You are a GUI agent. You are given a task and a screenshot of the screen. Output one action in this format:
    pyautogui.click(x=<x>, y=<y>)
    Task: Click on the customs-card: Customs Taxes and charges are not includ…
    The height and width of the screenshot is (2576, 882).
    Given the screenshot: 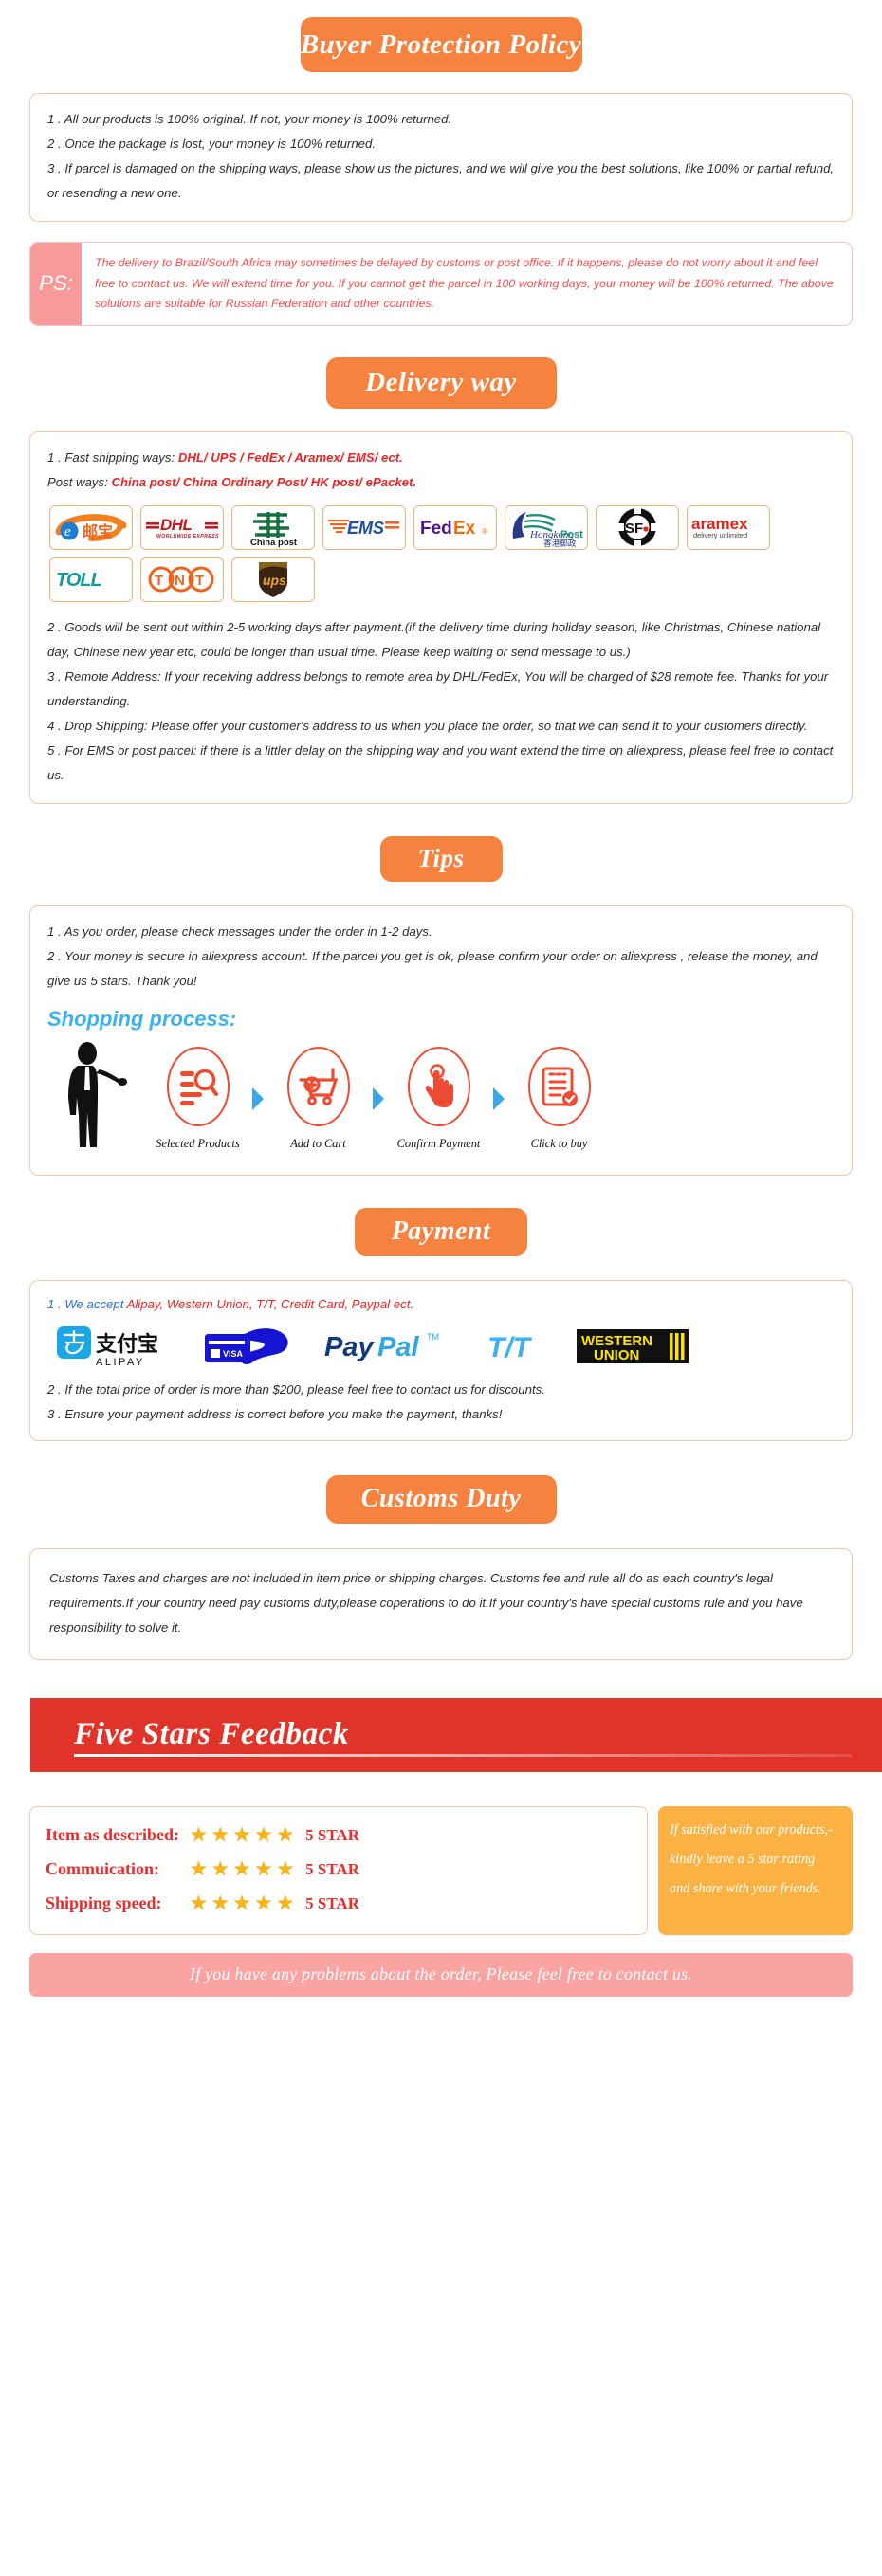 What is the action you would take?
    pyautogui.click(x=441, y=1603)
    